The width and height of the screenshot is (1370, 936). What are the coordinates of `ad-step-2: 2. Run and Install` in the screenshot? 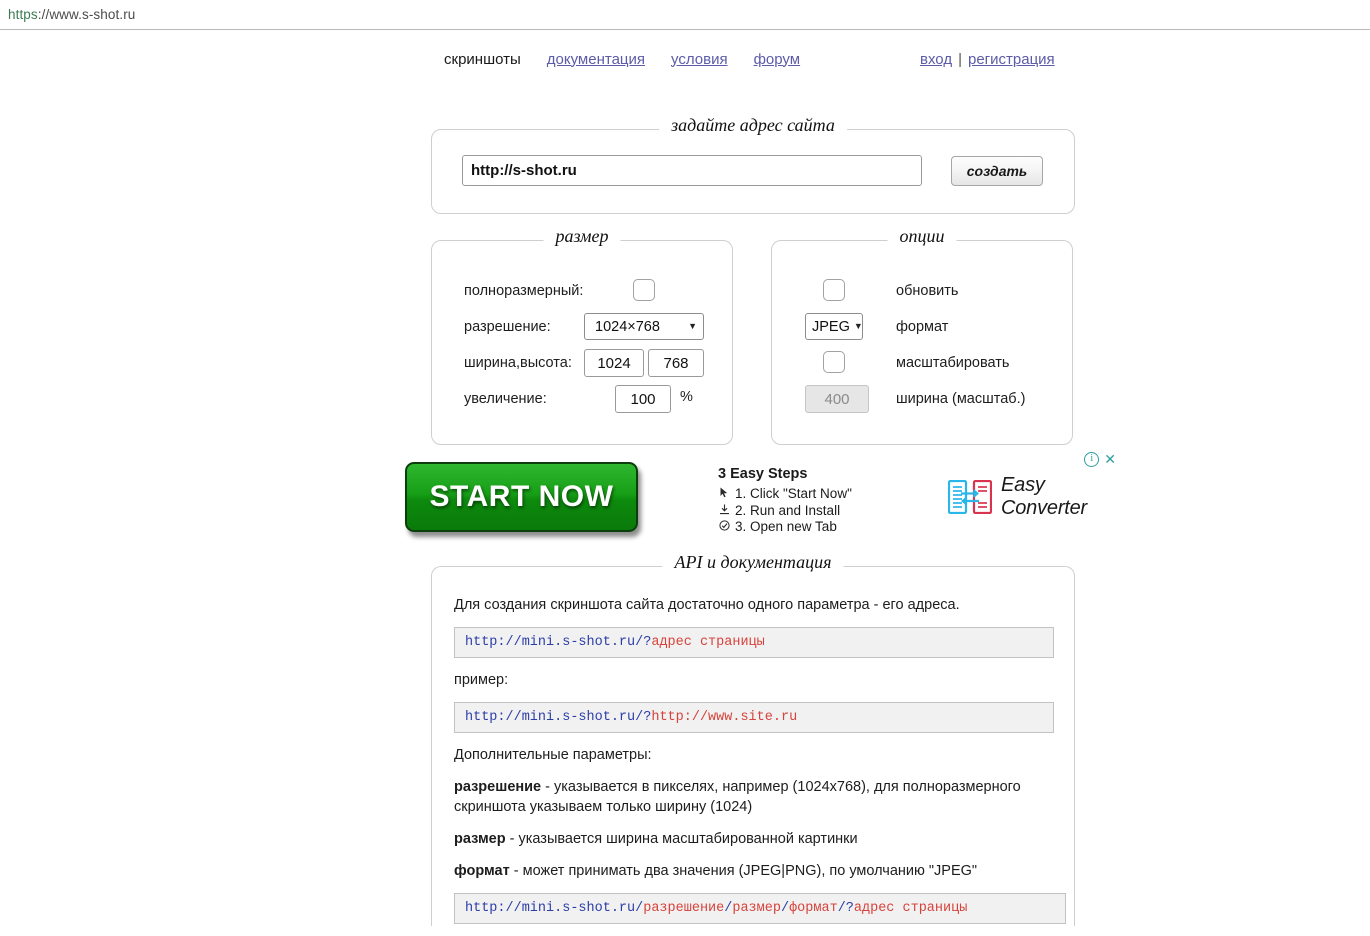 It's located at (785, 511).